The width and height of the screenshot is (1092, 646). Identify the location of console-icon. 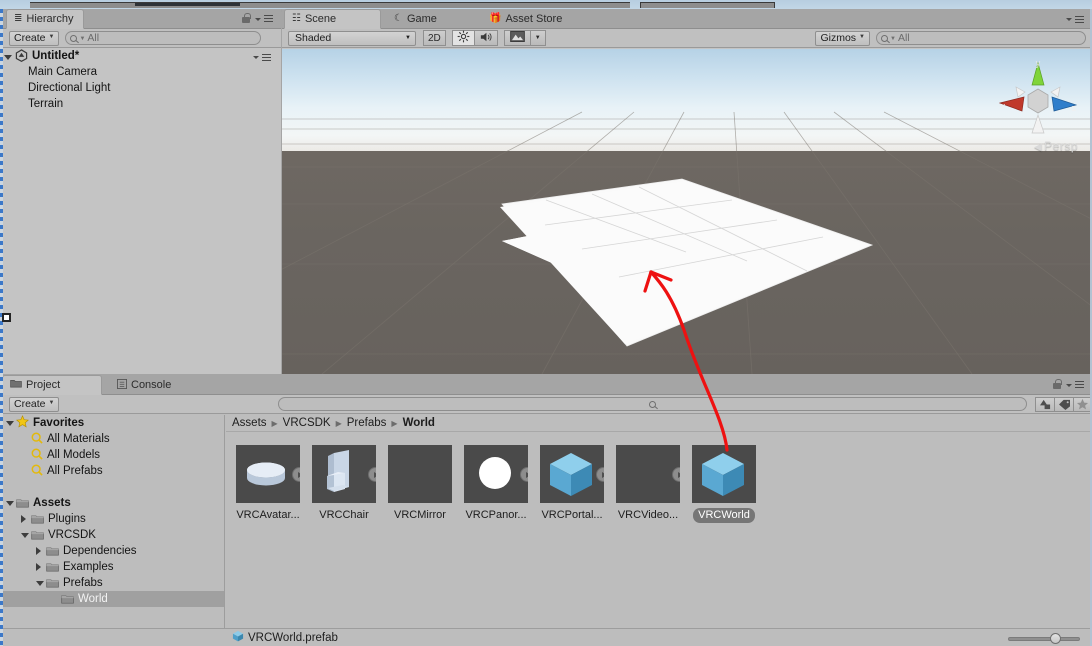
(122, 385).